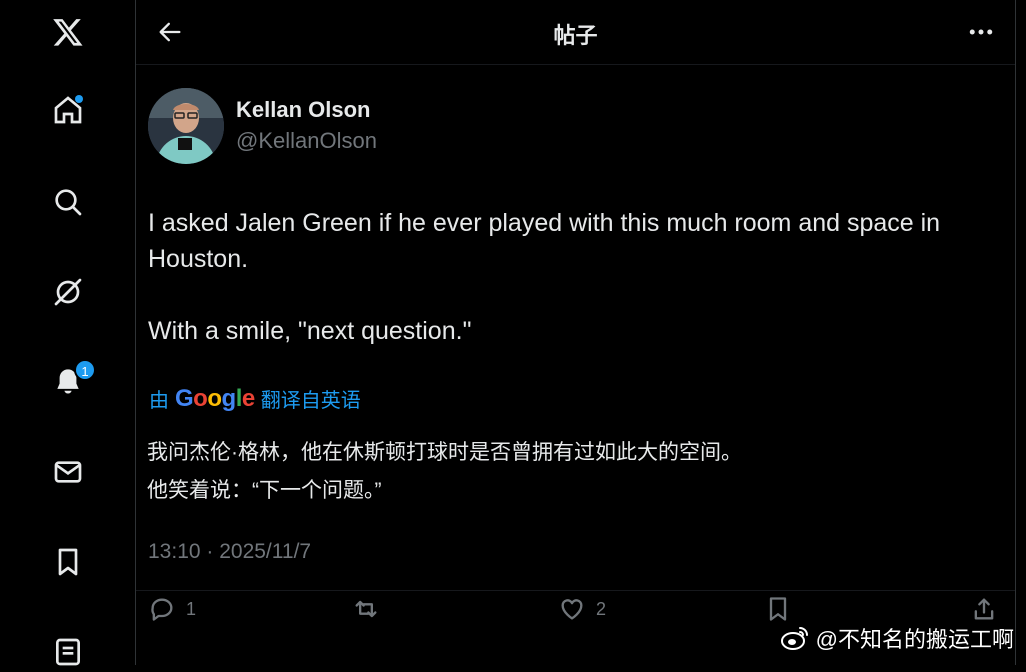 The height and width of the screenshot is (672, 1026). I want to click on reply-count: 1, so click(191, 608).